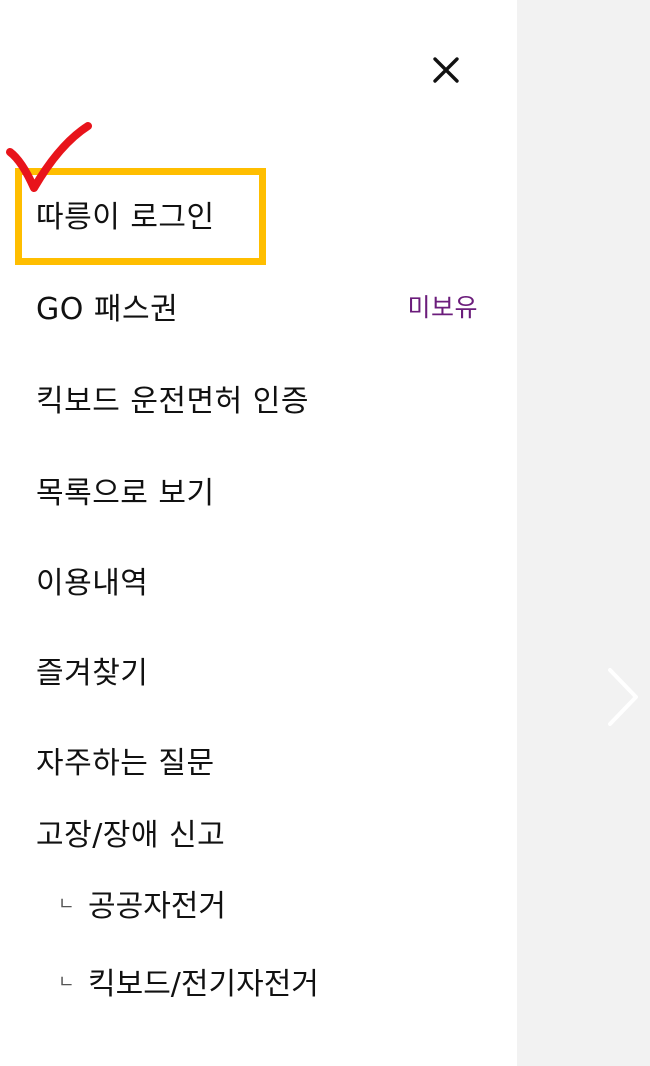 This screenshot has height=1066, width=650. What do you see at coordinates (442, 307) in the screenshot?
I see `pass-status-badge: 미보유` at bounding box center [442, 307].